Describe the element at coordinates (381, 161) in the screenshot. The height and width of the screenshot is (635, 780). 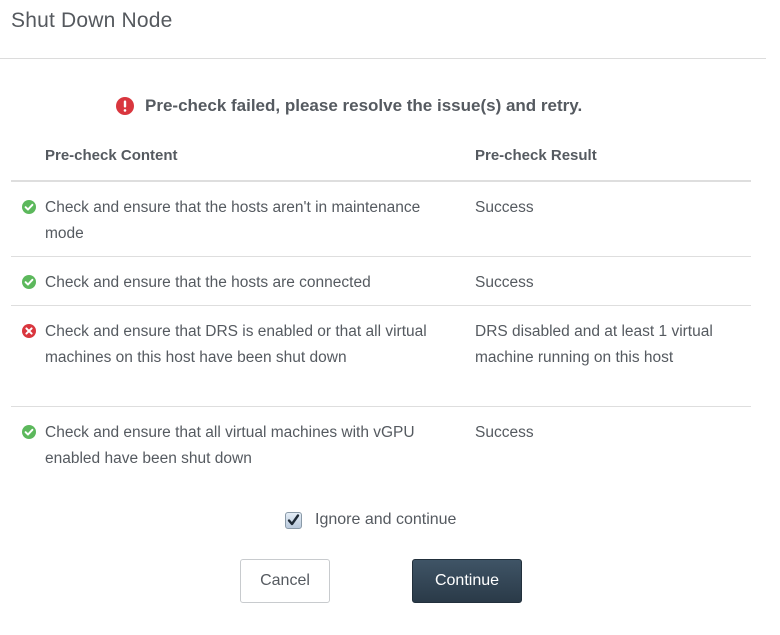
I see `table-header: Pre-check Content Pre-check Result` at that location.